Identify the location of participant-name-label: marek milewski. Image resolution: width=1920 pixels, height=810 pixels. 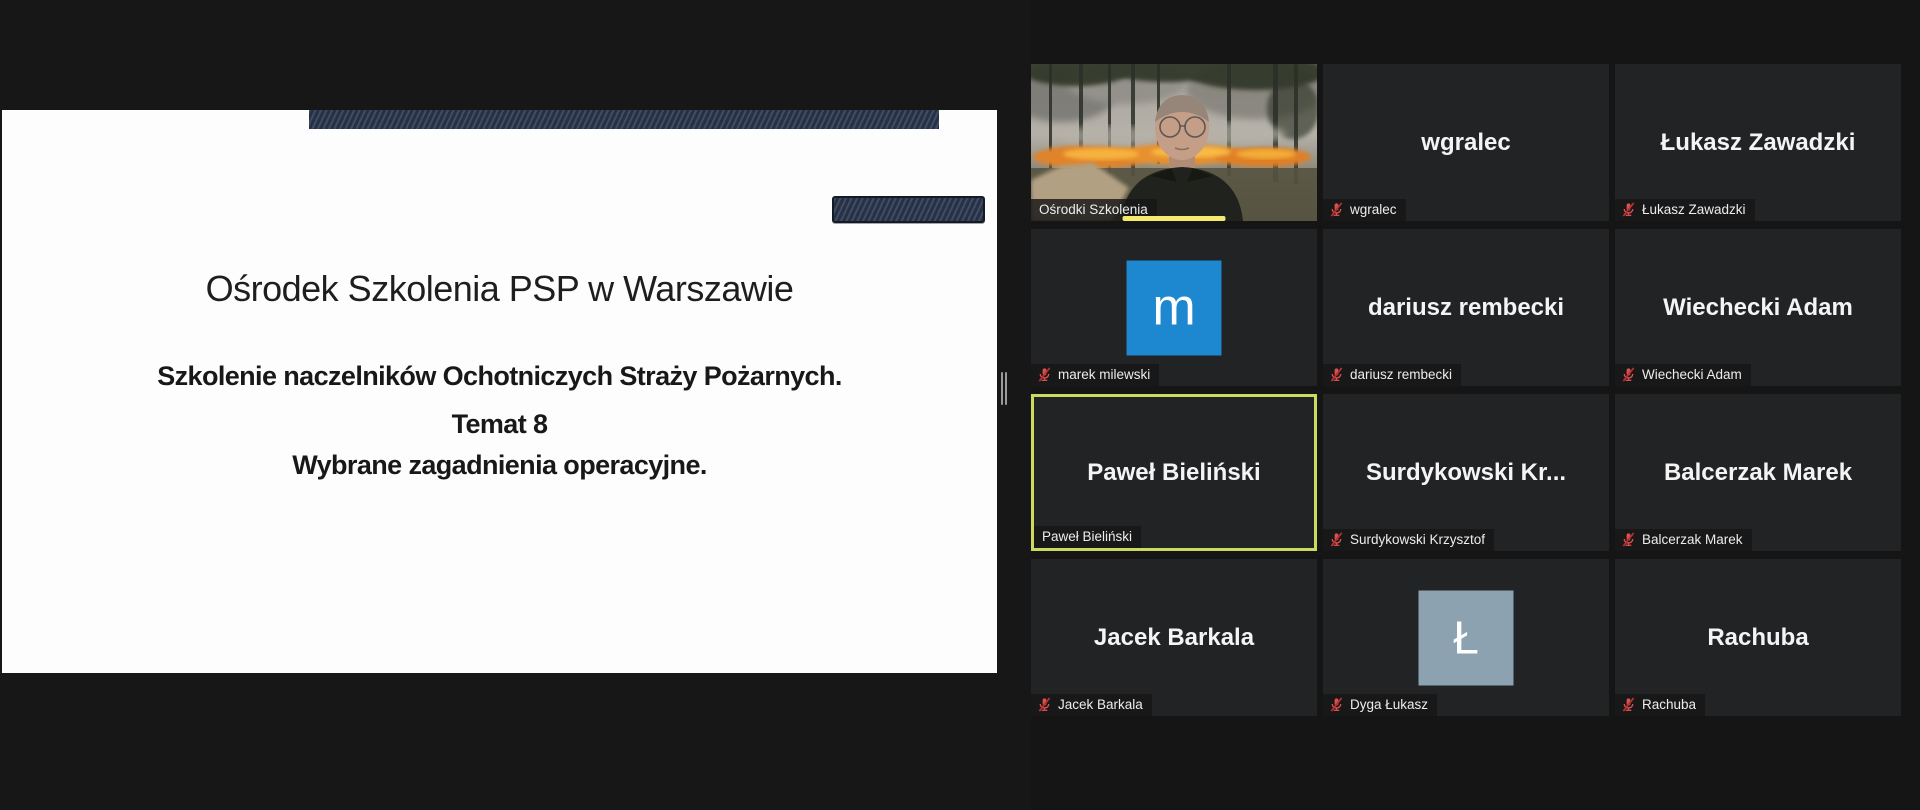
(1095, 375).